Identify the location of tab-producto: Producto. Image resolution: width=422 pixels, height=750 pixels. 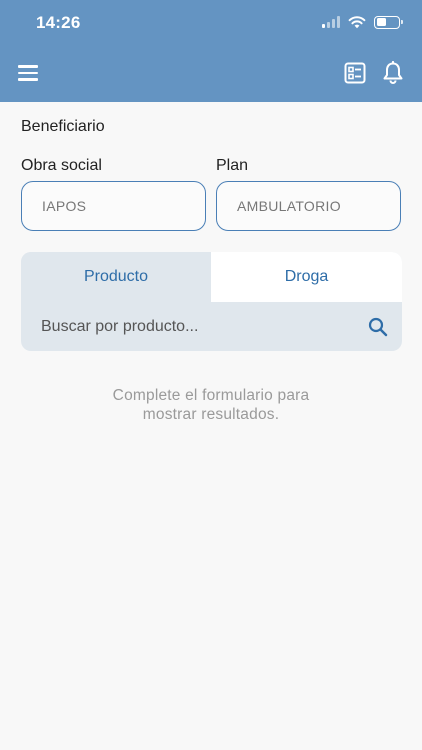
(116, 277).